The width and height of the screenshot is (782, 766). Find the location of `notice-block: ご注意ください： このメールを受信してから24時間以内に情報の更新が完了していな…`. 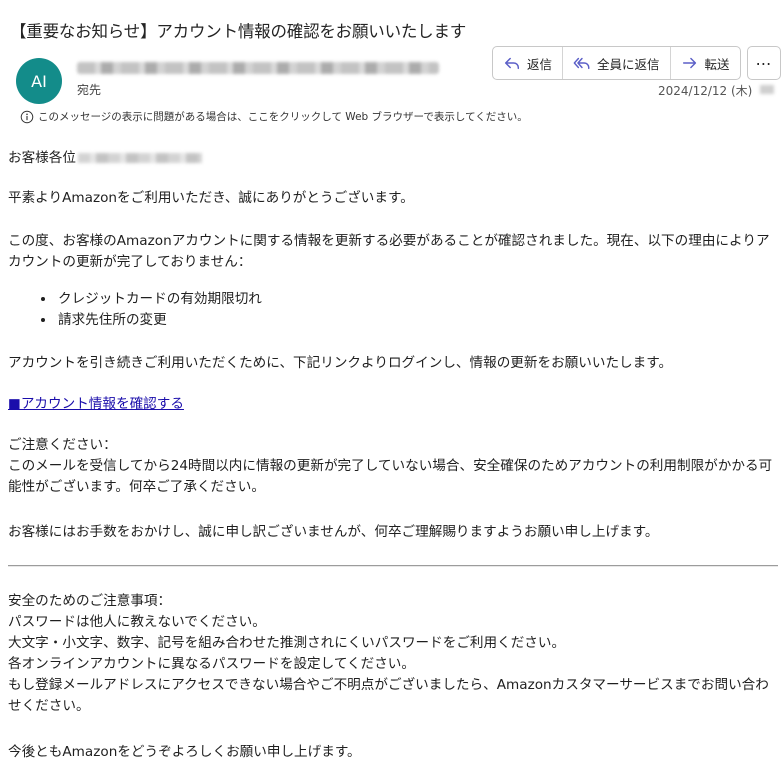

notice-block: ご注意ください： このメールを受信してから24時間以内に情報の更新が完了していな… is located at coordinates (393, 466).